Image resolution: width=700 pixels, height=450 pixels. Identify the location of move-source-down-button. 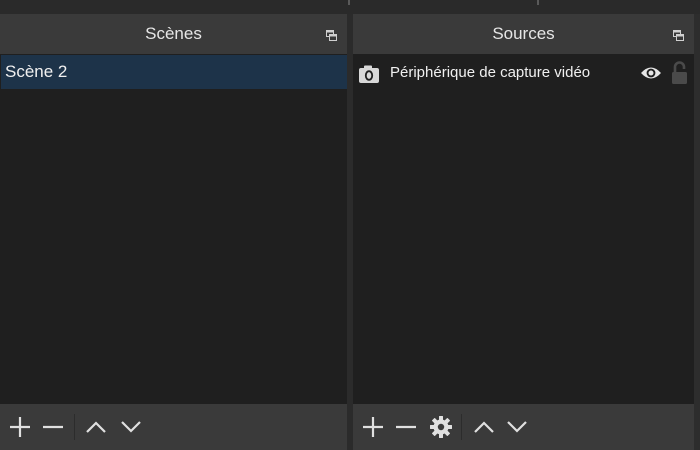
(517, 427).